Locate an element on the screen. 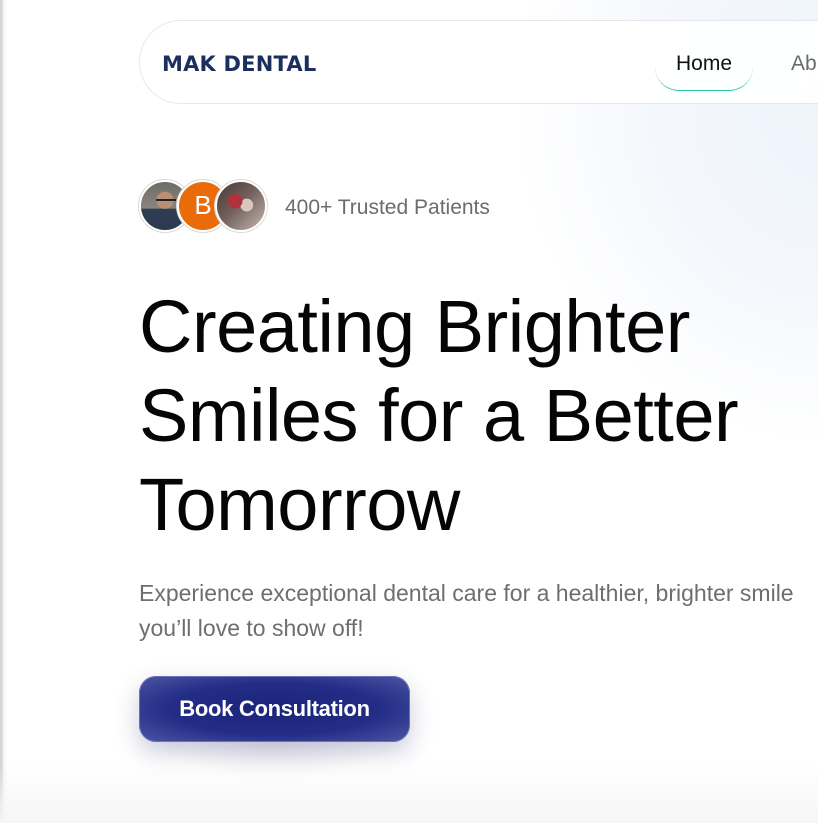 The width and height of the screenshot is (818, 823). trusted-patients-text: 400+ Trusted Patients is located at coordinates (387, 207).